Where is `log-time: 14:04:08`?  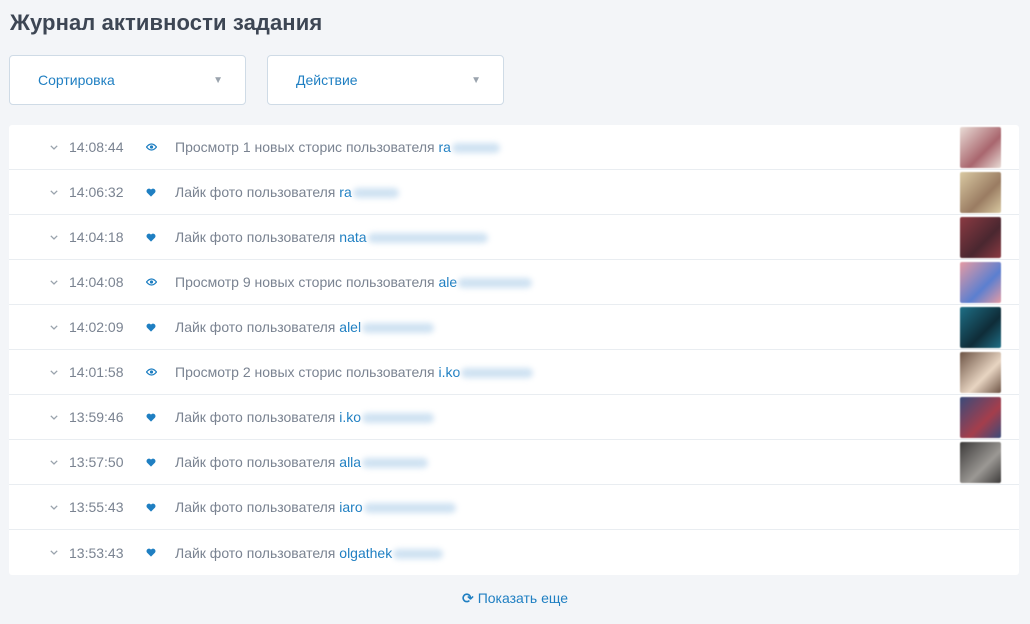
log-time: 14:04:08 is located at coordinates (96, 282).